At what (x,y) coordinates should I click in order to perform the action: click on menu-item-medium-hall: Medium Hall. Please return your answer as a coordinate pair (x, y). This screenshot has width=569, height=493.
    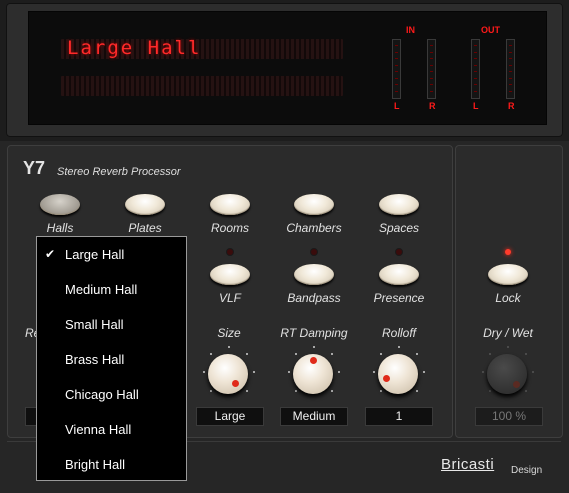
    Looking at the image, I should click on (111, 289).